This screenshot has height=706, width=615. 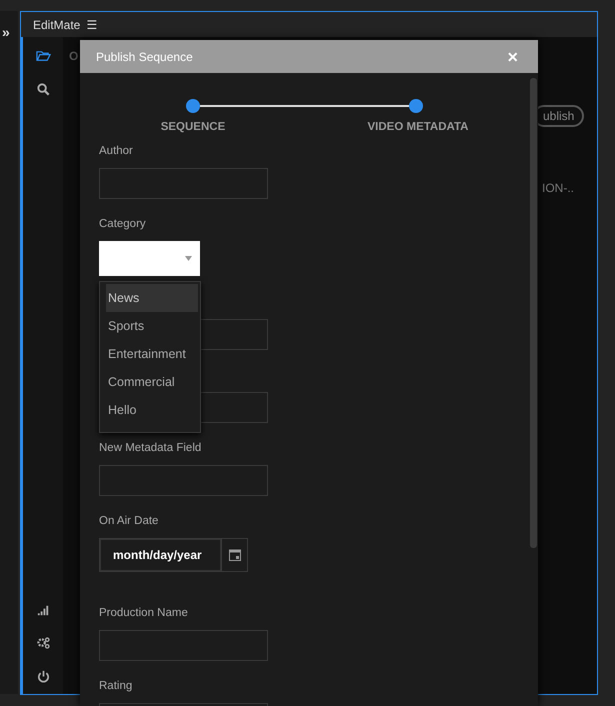 What do you see at coordinates (152, 326) in the screenshot?
I see `dropdown-option: Sports` at bounding box center [152, 326].